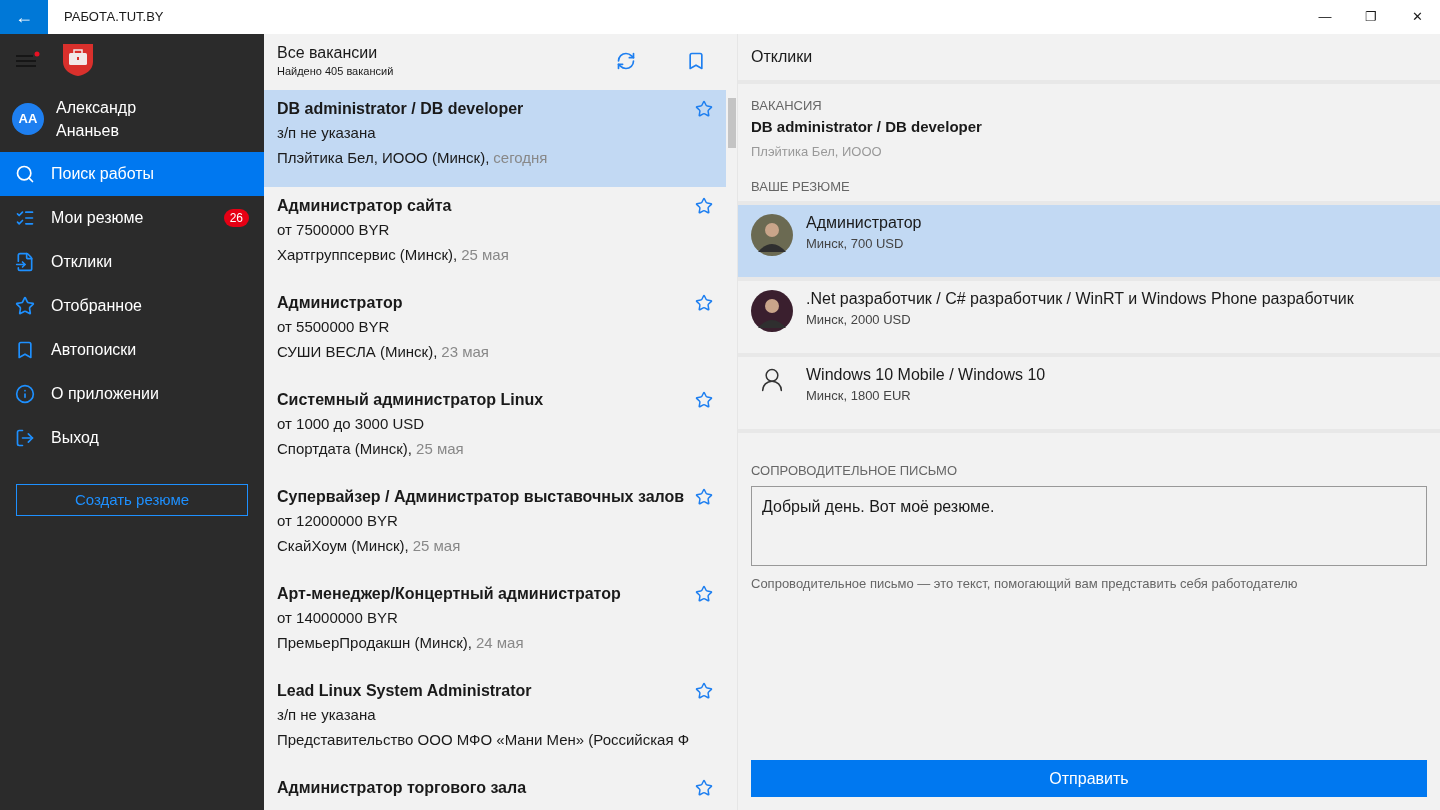 The image size is (1440, 810). What do you see at coordinates (1089, 390) in the screenshot?
I see `resume-item: Windows 10 Mobile / Windows 10 Минск, 1800 EUR` at bounding box center [1089, 390].